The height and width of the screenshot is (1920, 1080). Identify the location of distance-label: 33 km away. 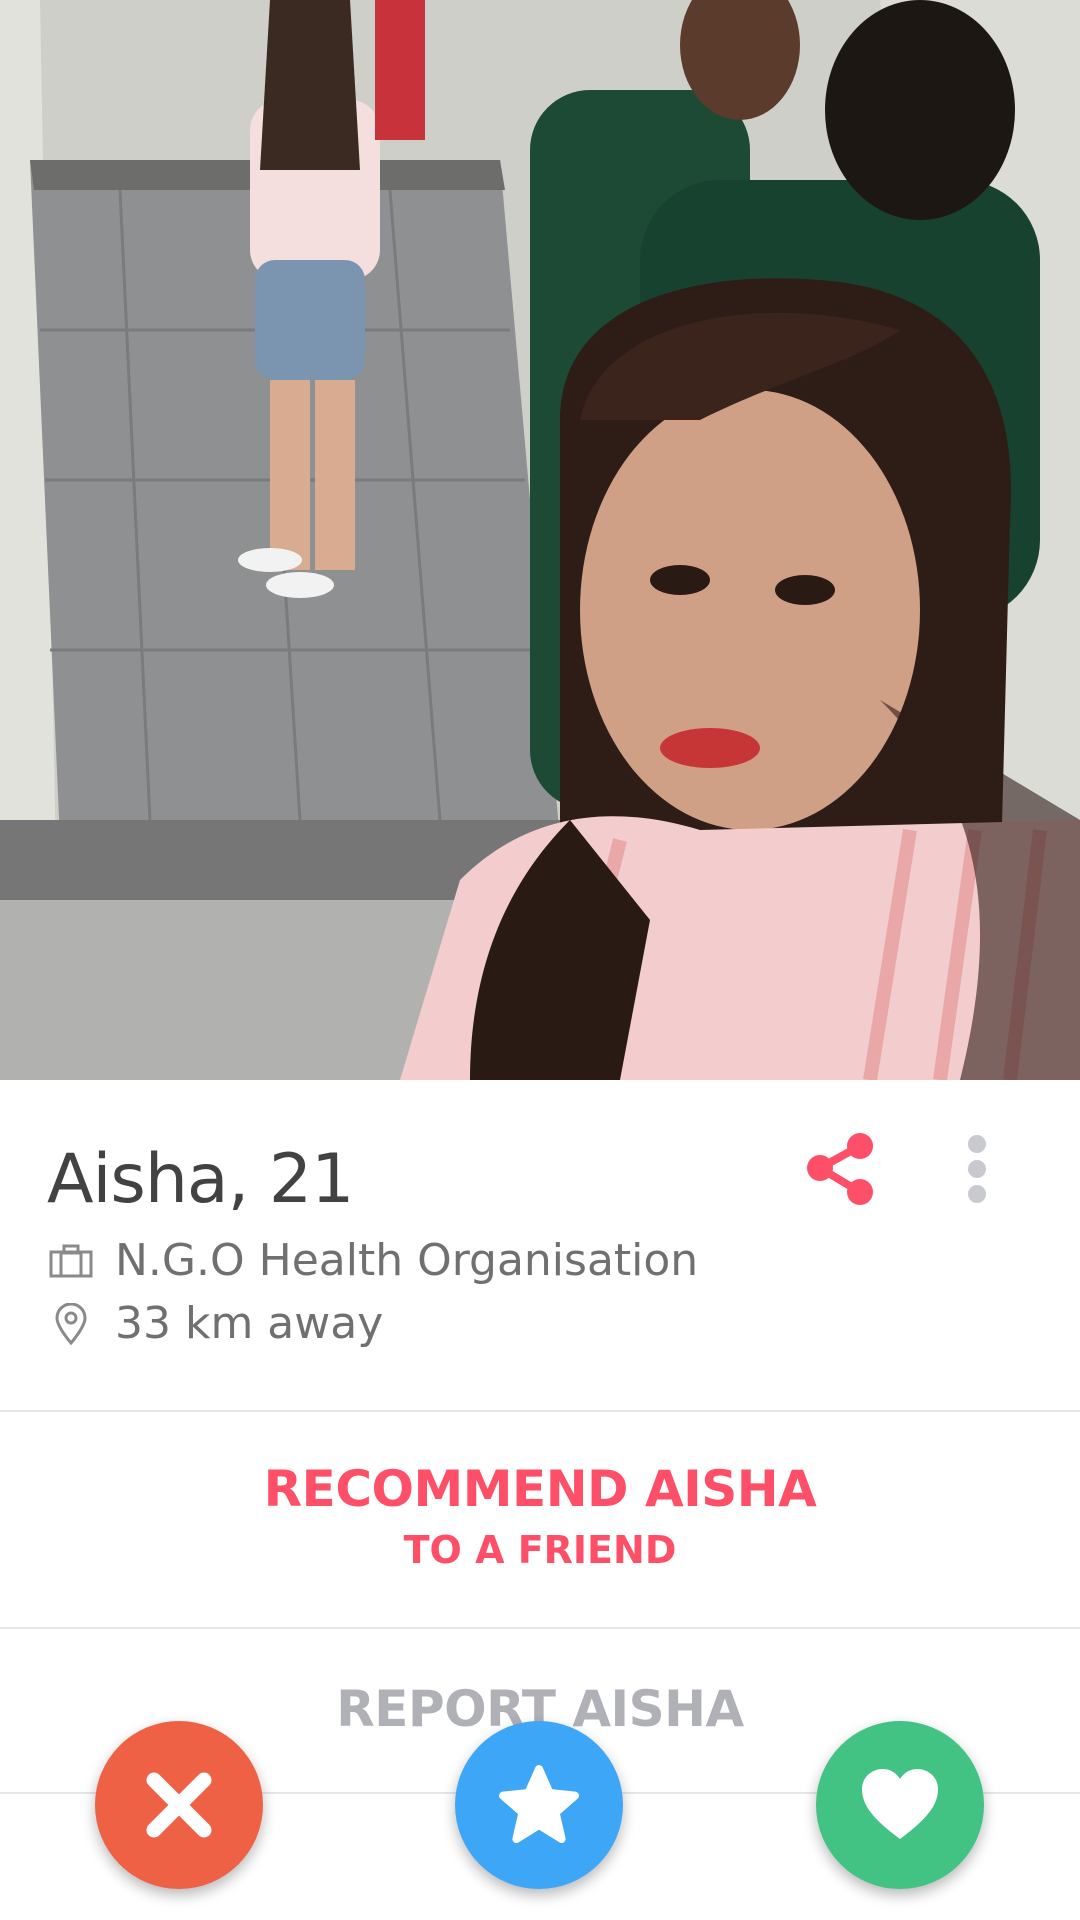
(249, 1323).